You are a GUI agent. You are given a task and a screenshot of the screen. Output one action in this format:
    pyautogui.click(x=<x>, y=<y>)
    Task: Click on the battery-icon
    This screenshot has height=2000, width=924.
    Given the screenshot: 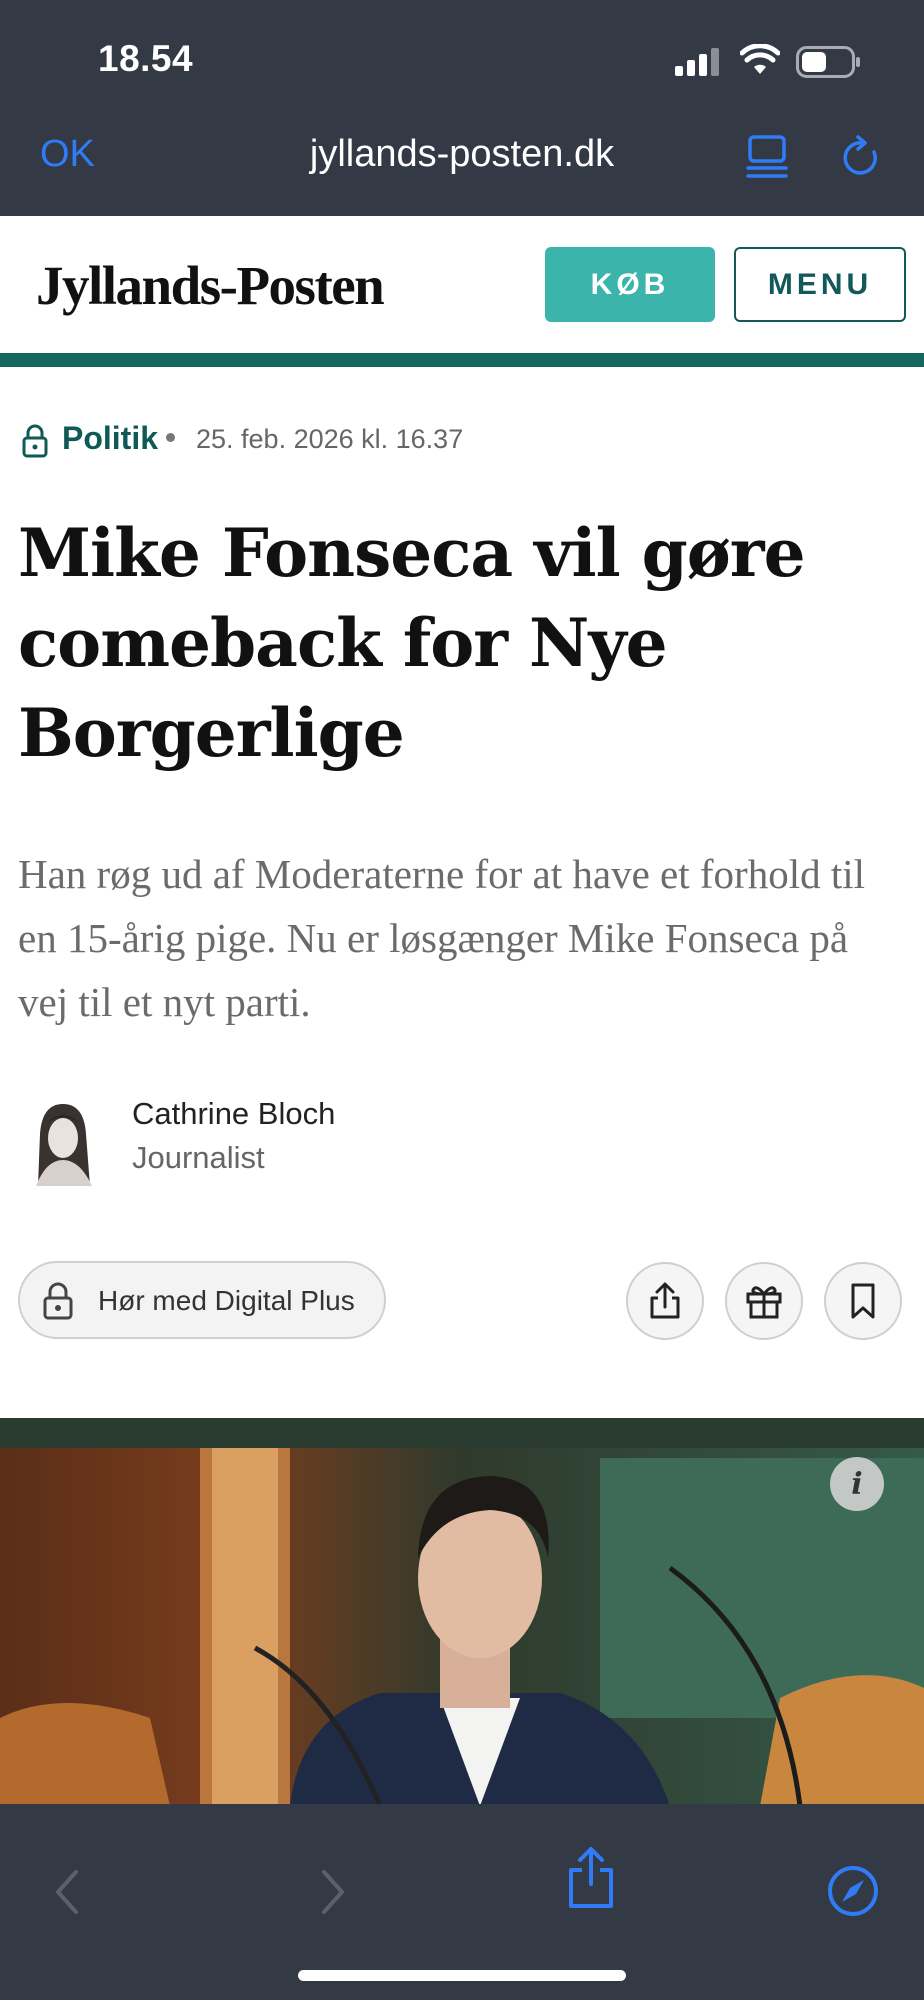 What is the action you would take?
    pyautogui.click(x=828, y=62)
    